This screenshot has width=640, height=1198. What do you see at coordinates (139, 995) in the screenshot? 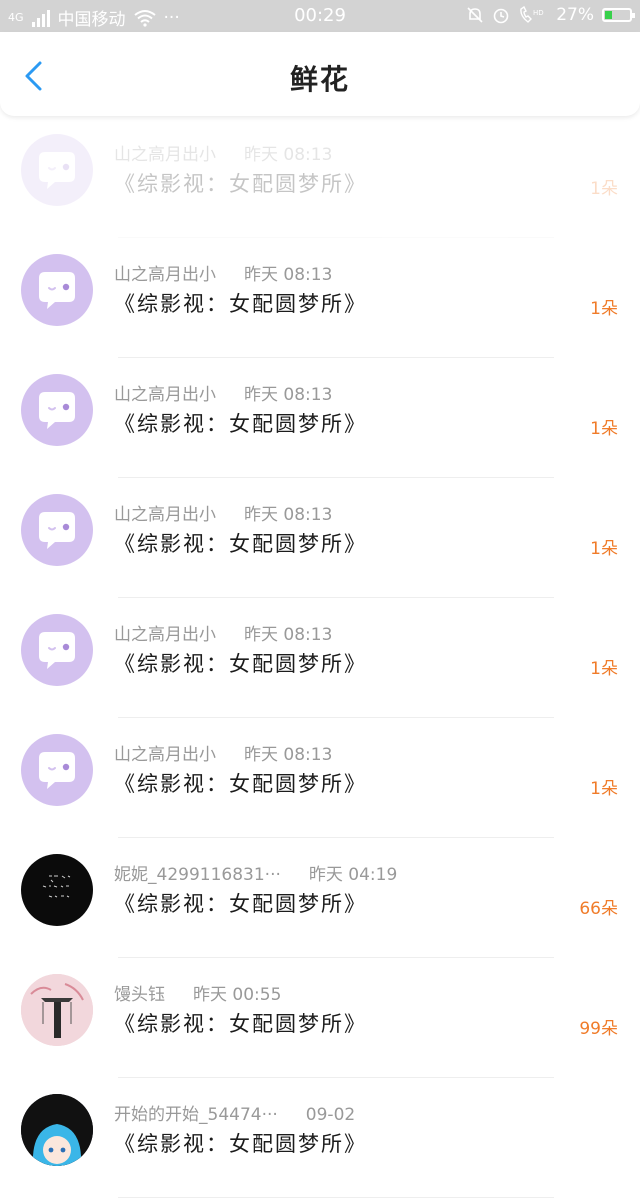
I see `sender-name: 馒头钰` at bounding box center [139, 995].